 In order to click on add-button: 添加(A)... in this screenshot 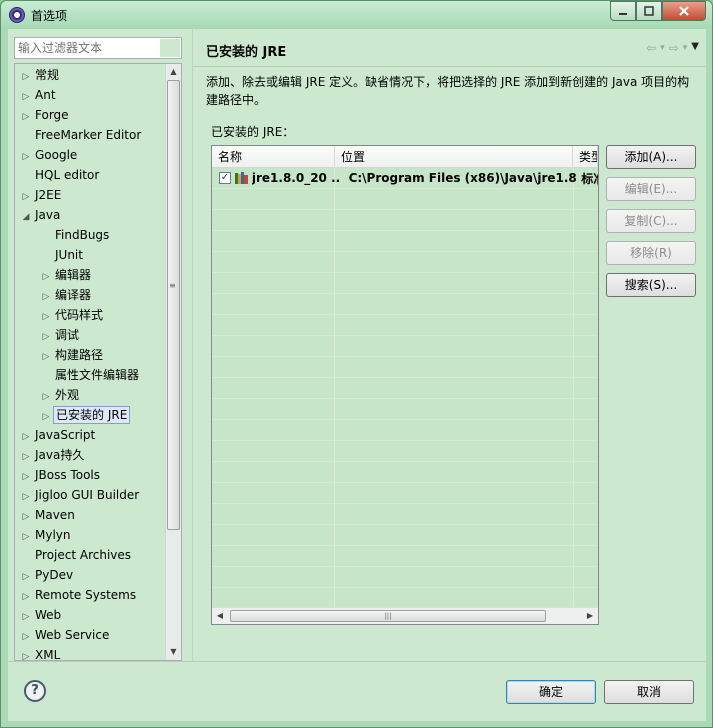, I will do `click(651, 157)`.